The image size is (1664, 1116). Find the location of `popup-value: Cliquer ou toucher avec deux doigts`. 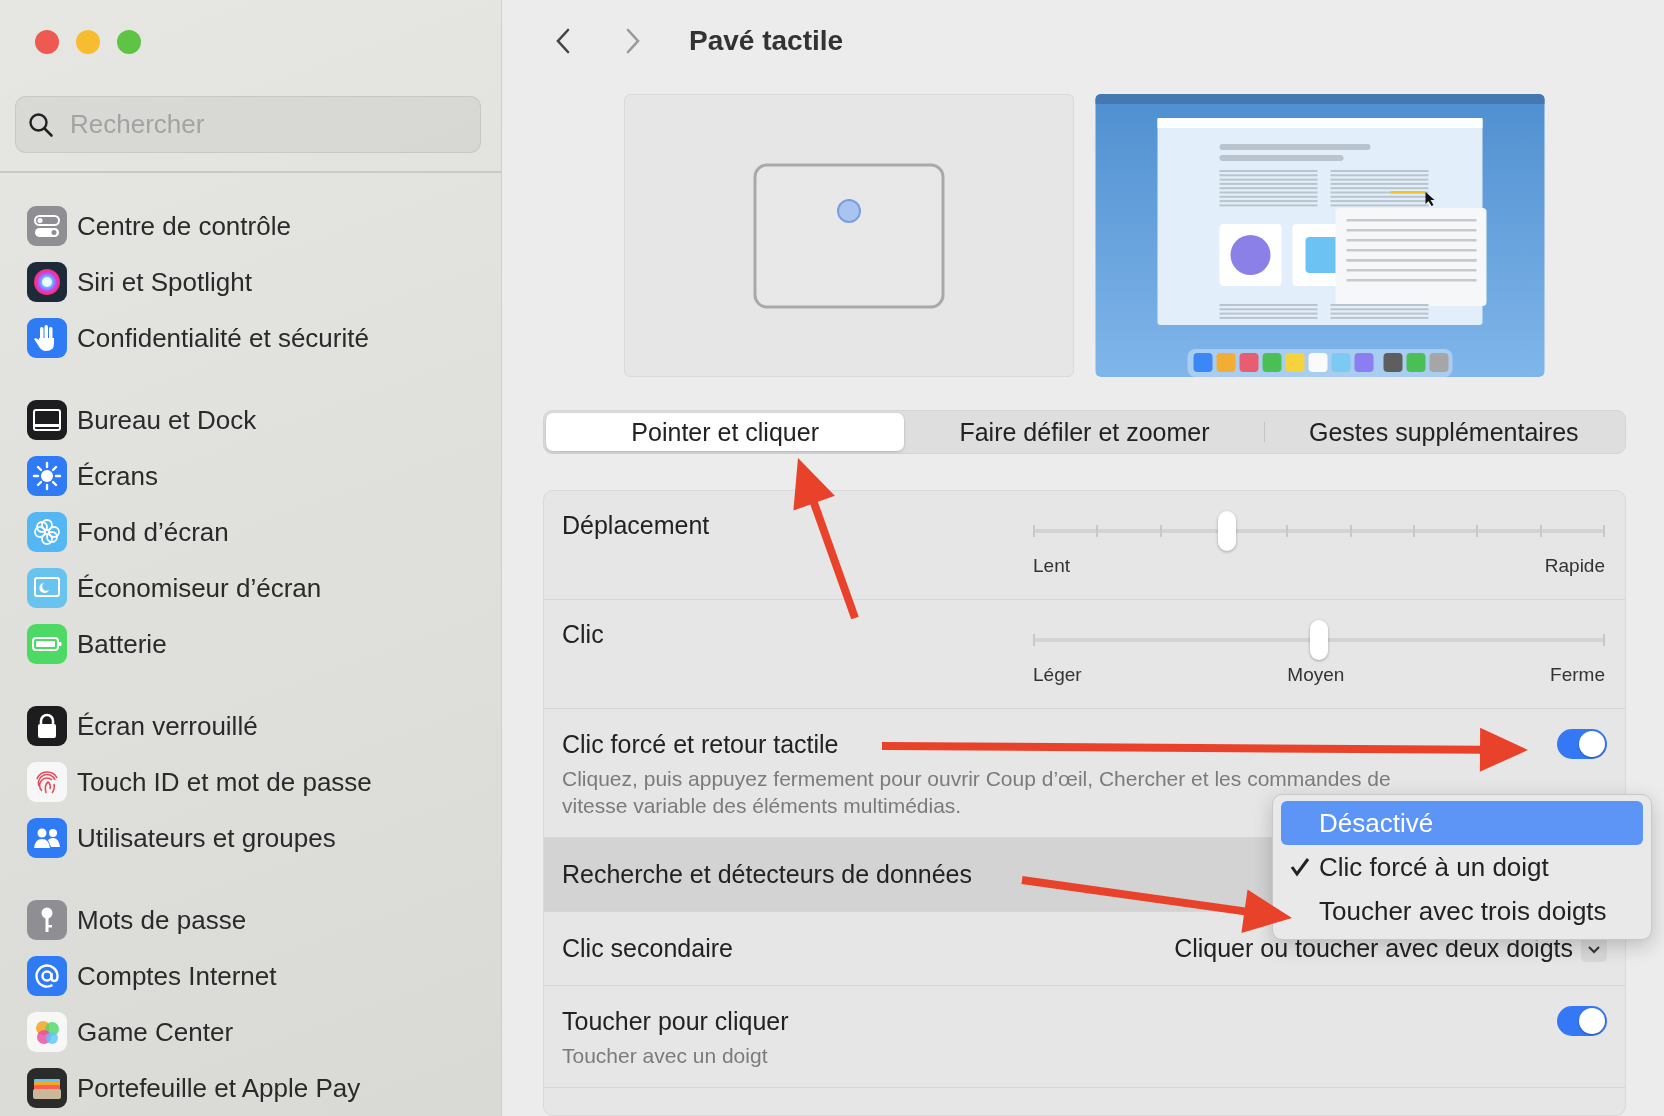

popup-value: Cliquer ou toucher avec deux doigts is located at coordinates (1373, 948).